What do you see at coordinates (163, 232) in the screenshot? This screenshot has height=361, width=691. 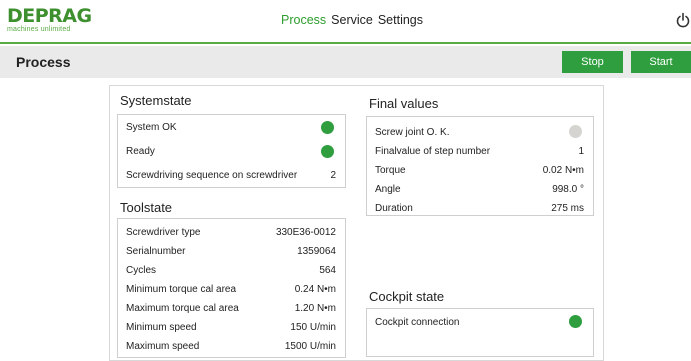 I see `toolstate-row-label: Screwdriver type` at bounding box center [163, 232].